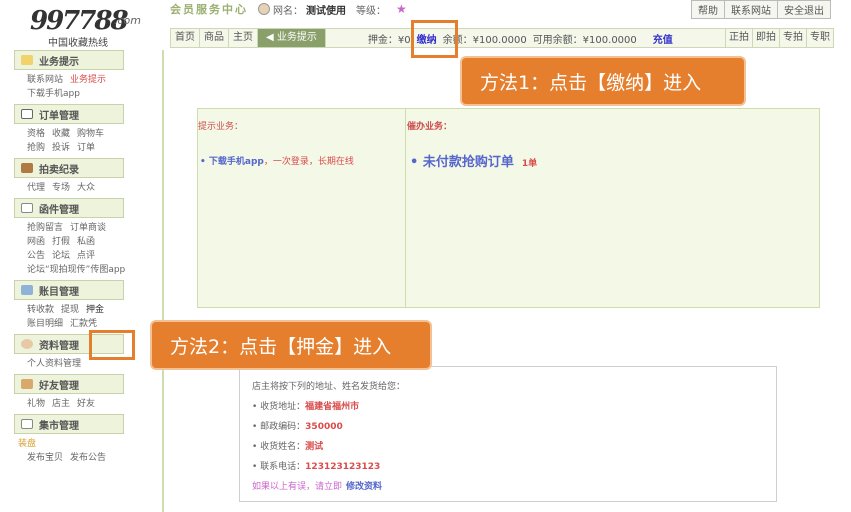  I want to click on sidebar-item-review: 点评, so click(86, 256).